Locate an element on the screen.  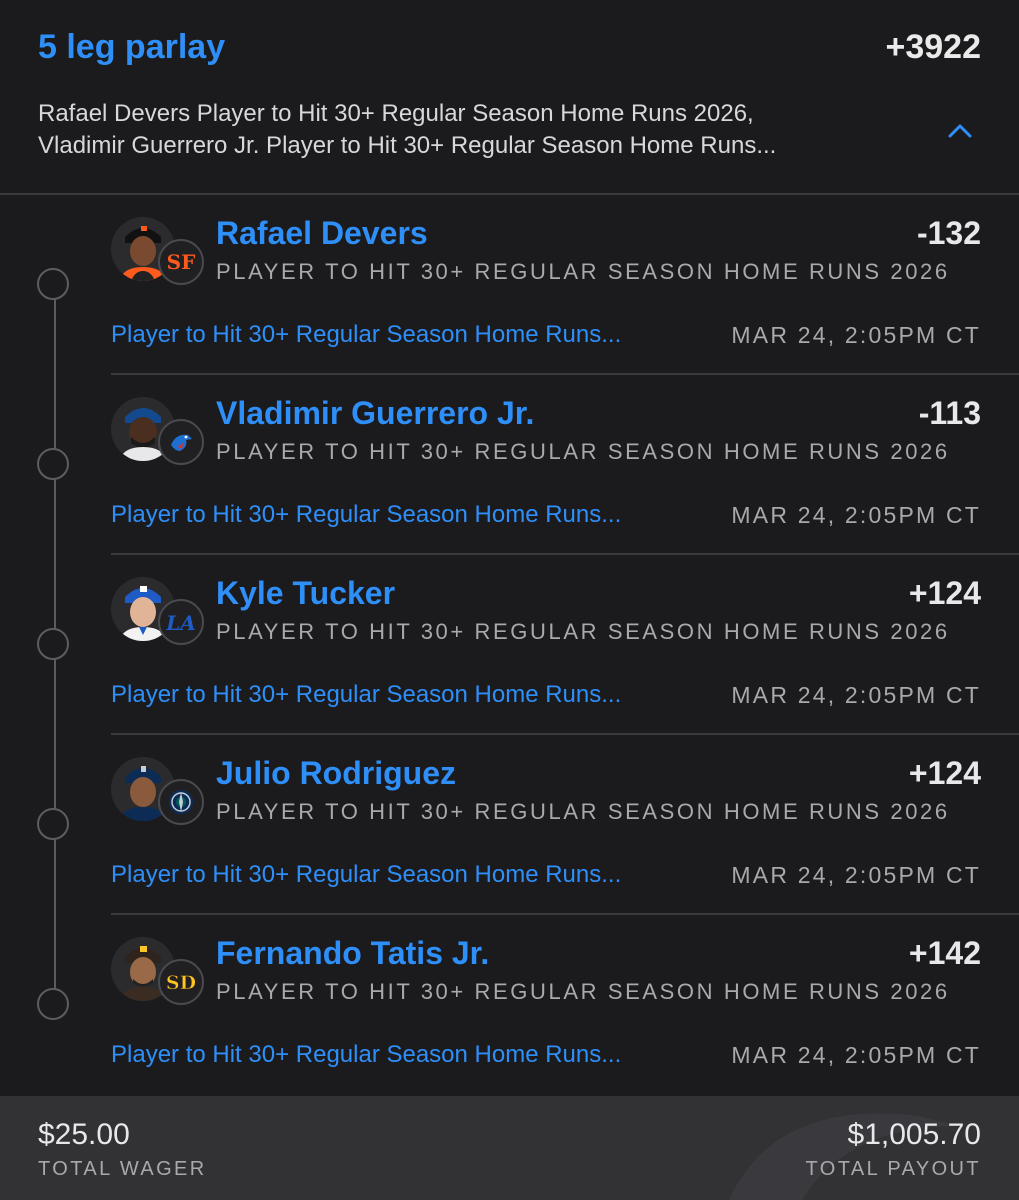
padres-logo-icon: SD is located at coordinates (181, 982).